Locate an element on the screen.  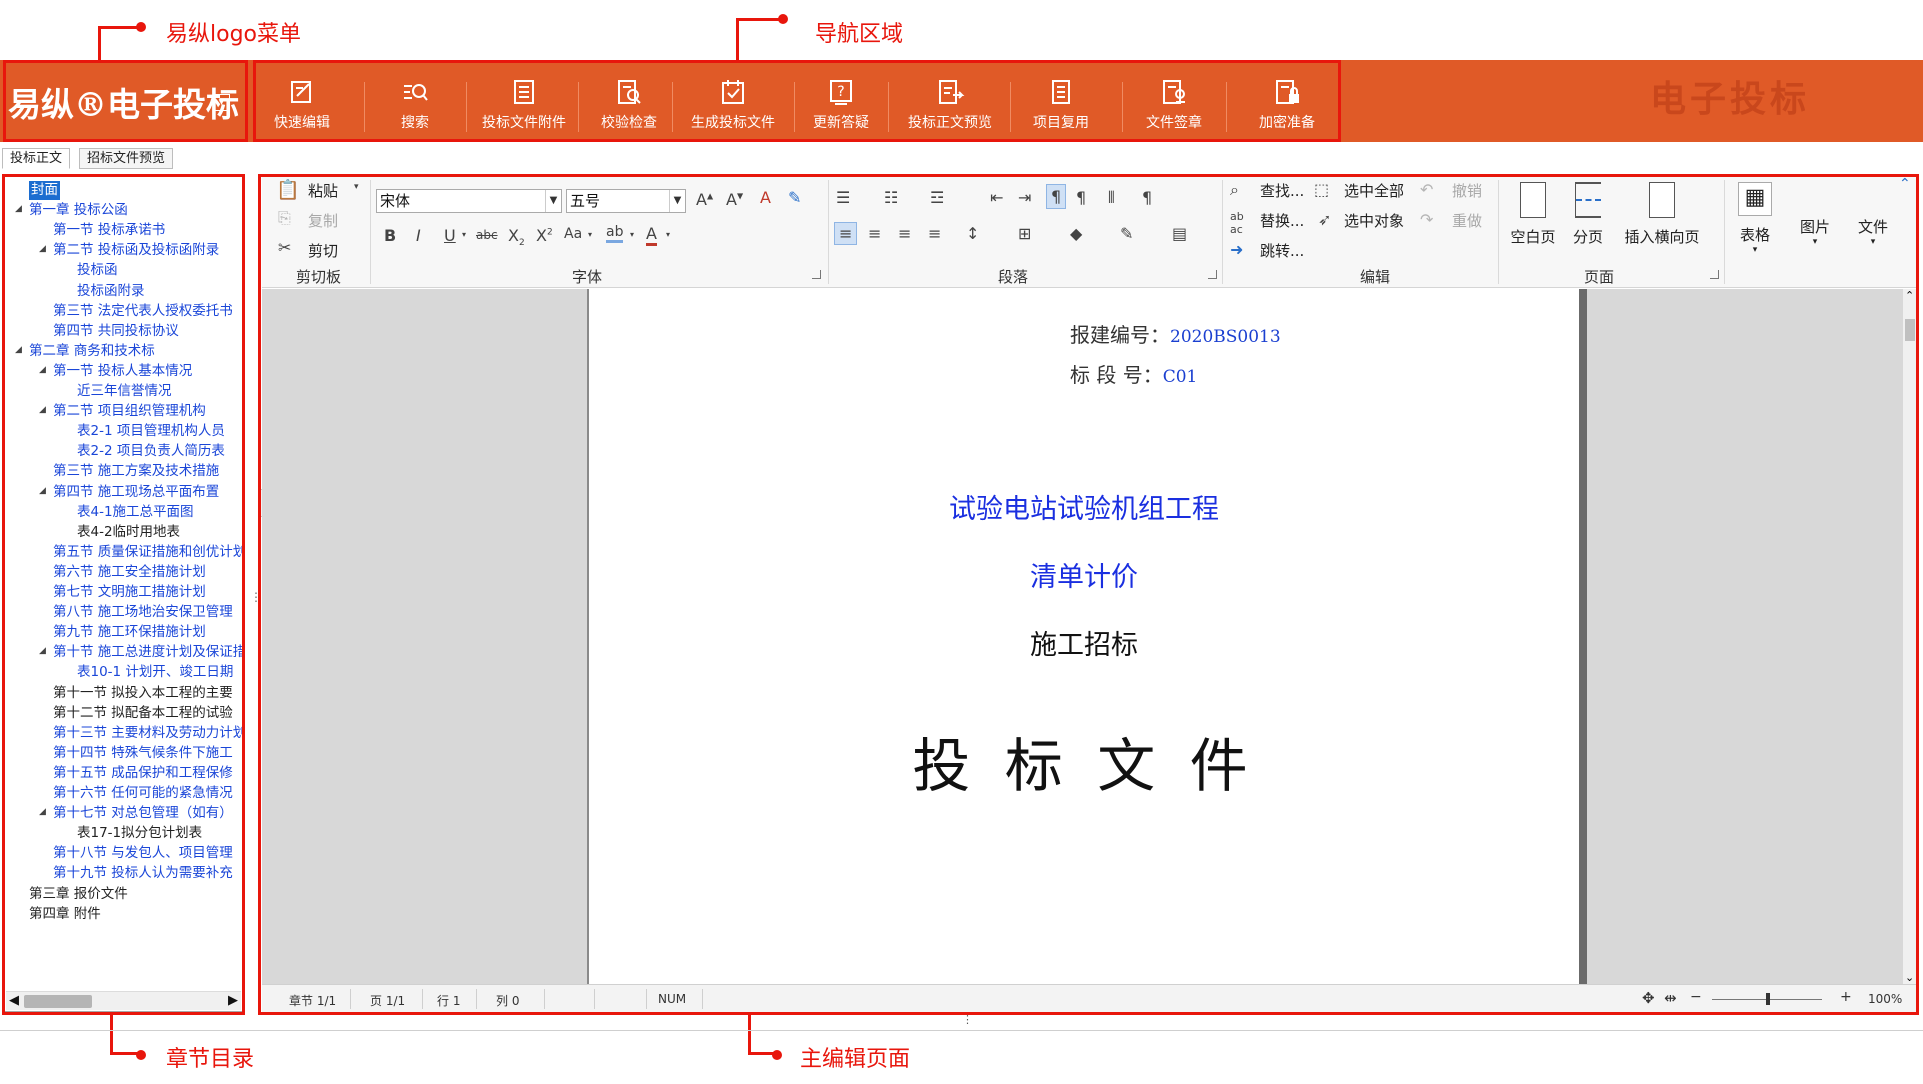
cut-icon: ✂ is located at coordinates (284, 247).